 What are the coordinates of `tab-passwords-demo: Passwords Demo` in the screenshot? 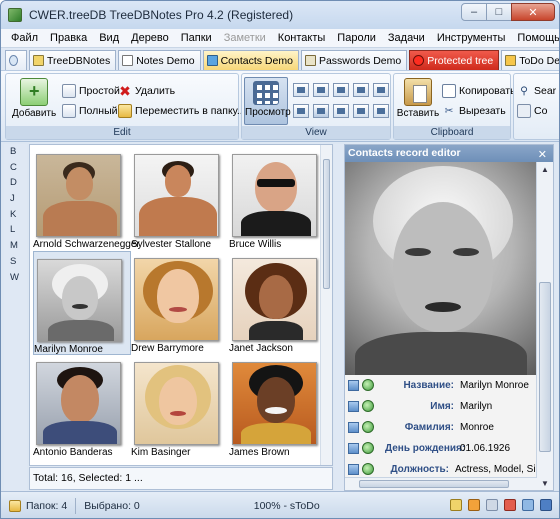 It's located at (354, 60).